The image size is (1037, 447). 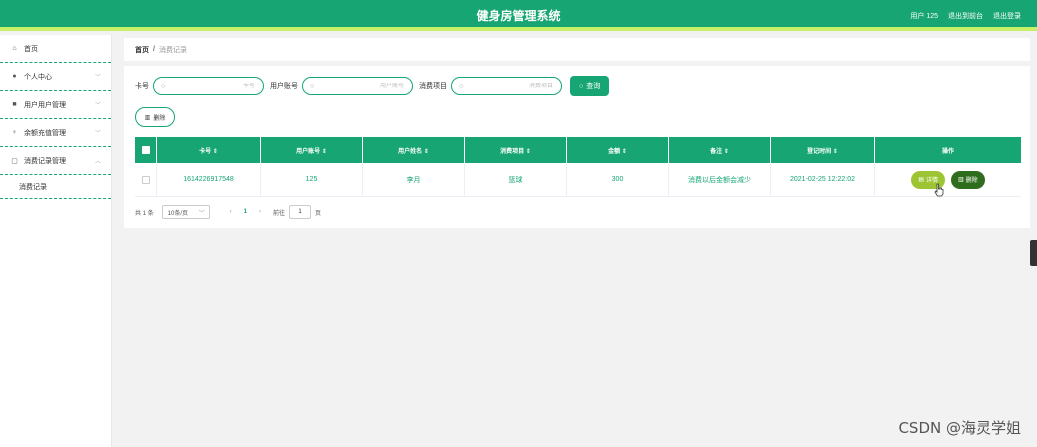 I want to click on cell-item: 篮球, so click(x=516, y=179).